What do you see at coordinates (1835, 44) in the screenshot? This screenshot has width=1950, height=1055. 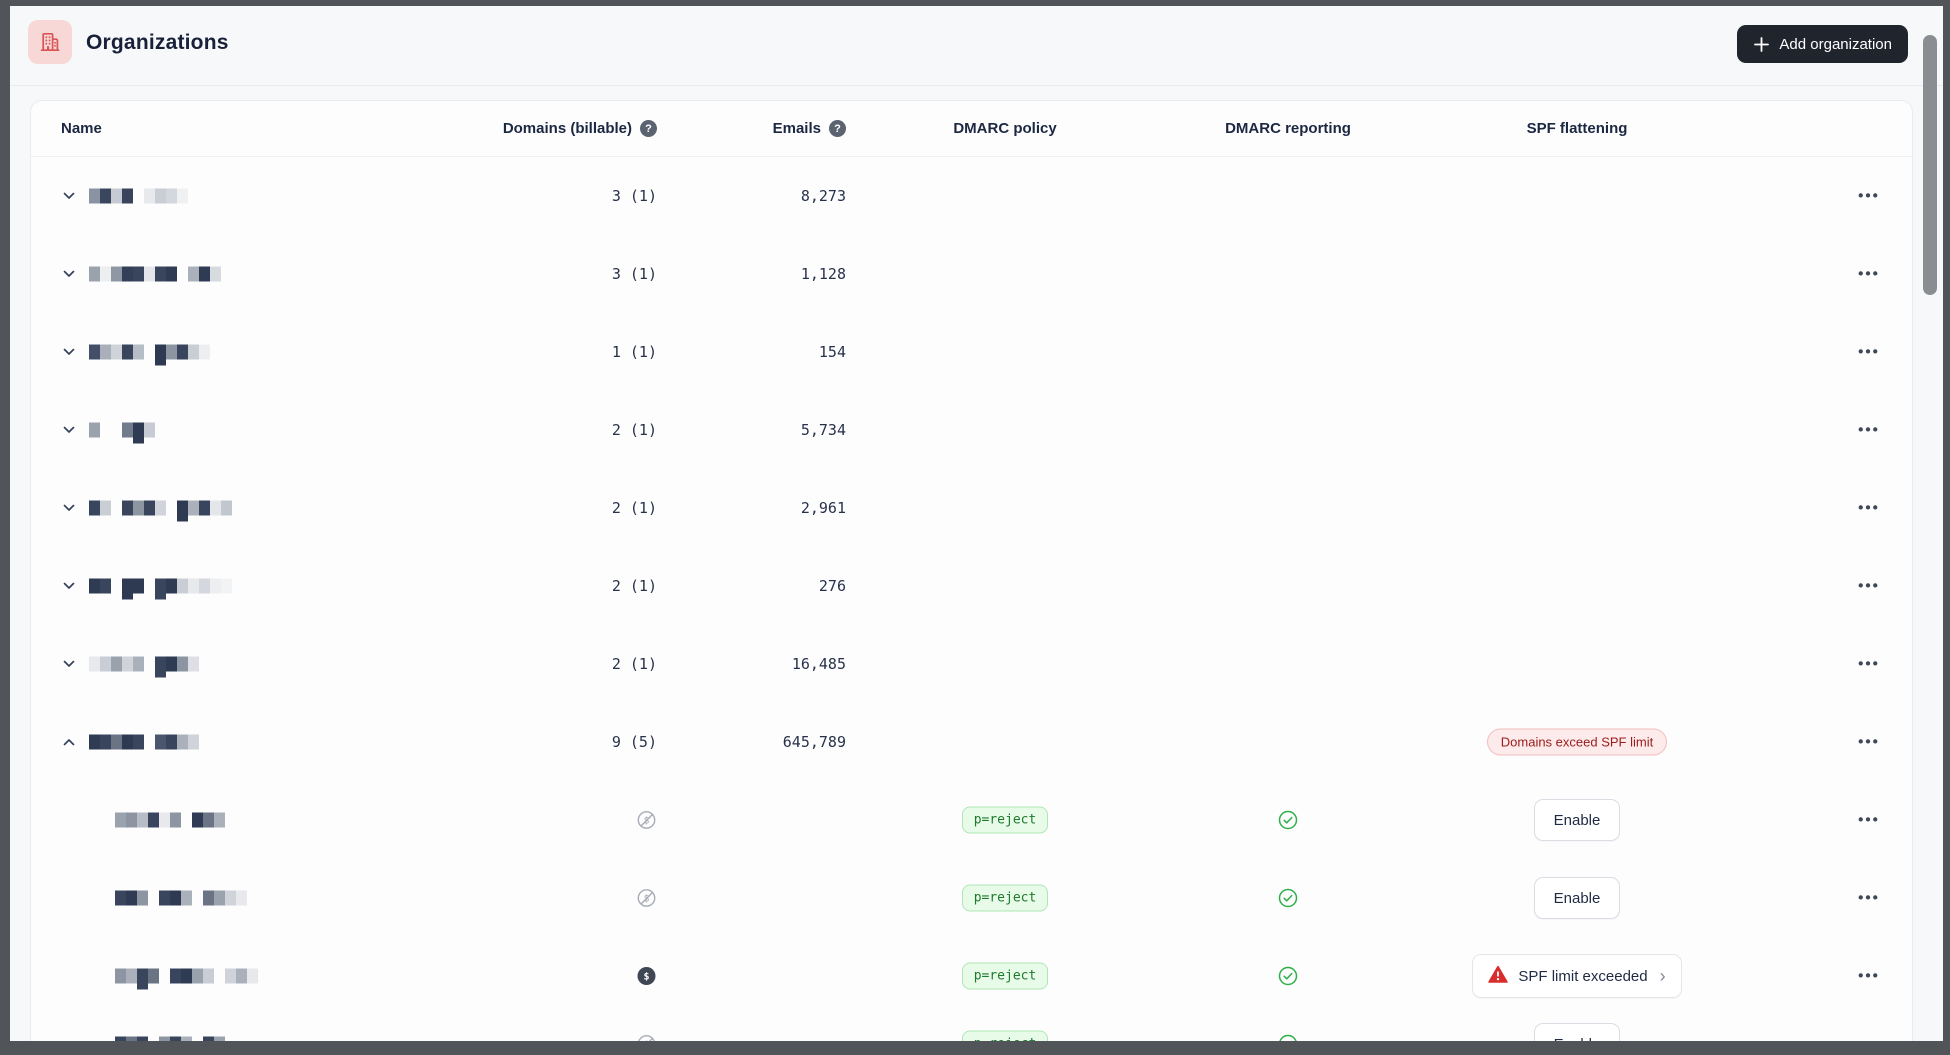 I see `add-organization-label: Add organization` at bounding box center [1835, 44].